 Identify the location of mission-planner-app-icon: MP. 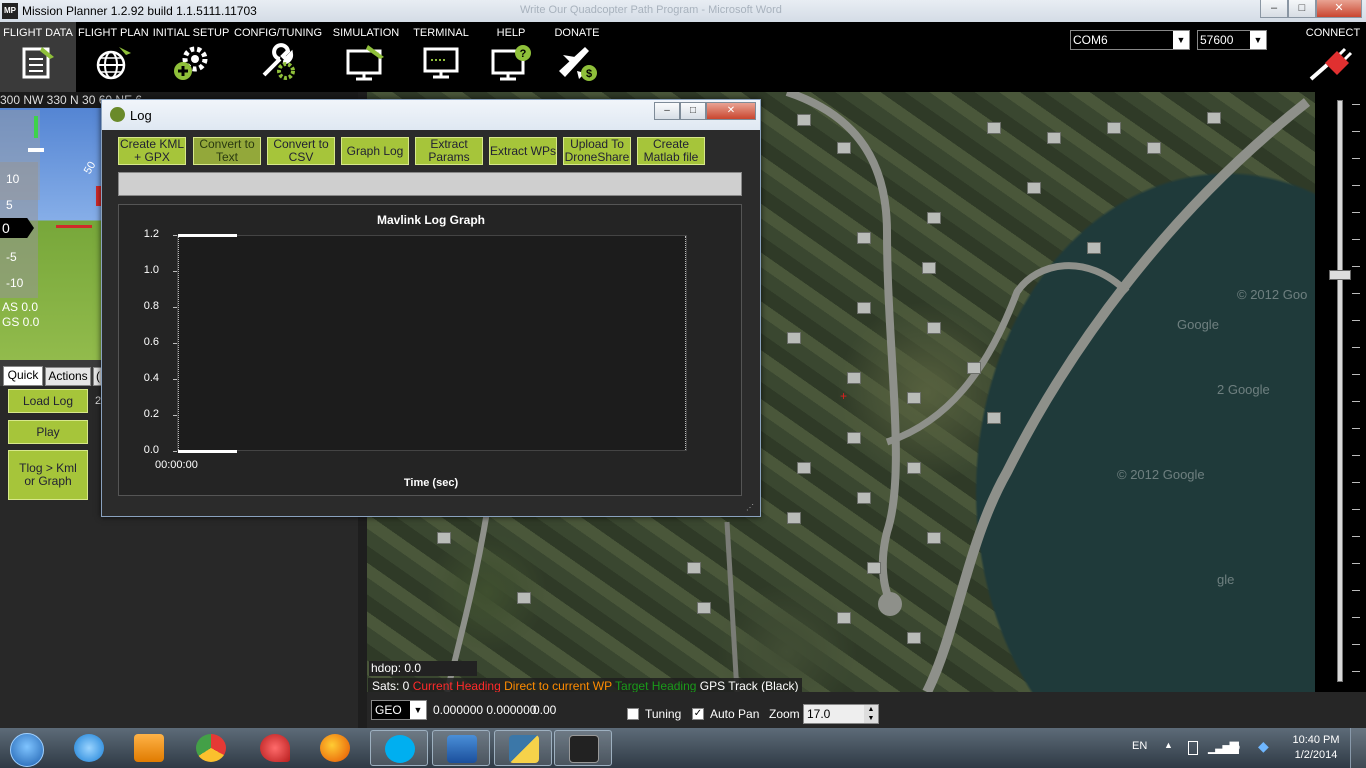
(10, 11).